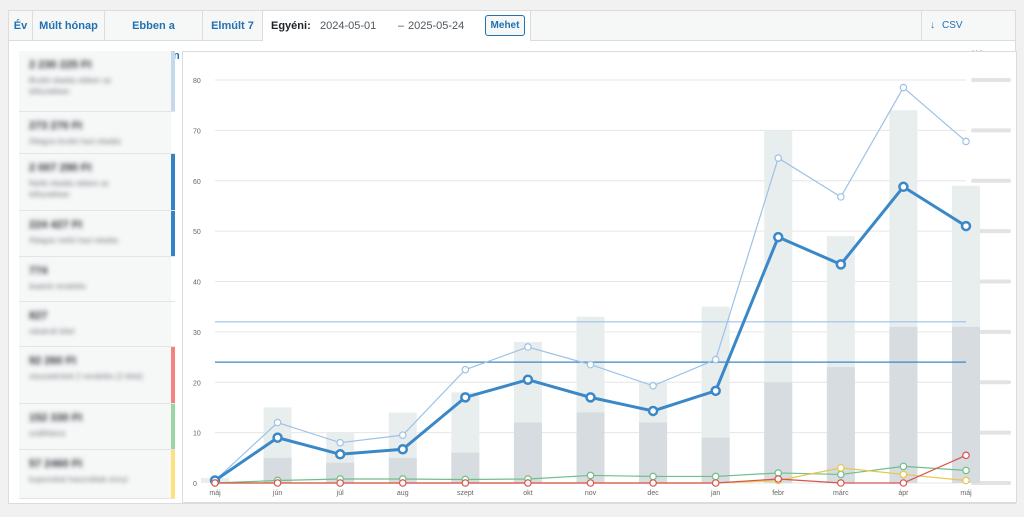 The width and height of the screenshot is (1024, 517). Describe the element at coordinates (97, 133) in the screenshot. I see `summary-card: 273 270 Ft Átlagos bruttó havi eladás` at that location.